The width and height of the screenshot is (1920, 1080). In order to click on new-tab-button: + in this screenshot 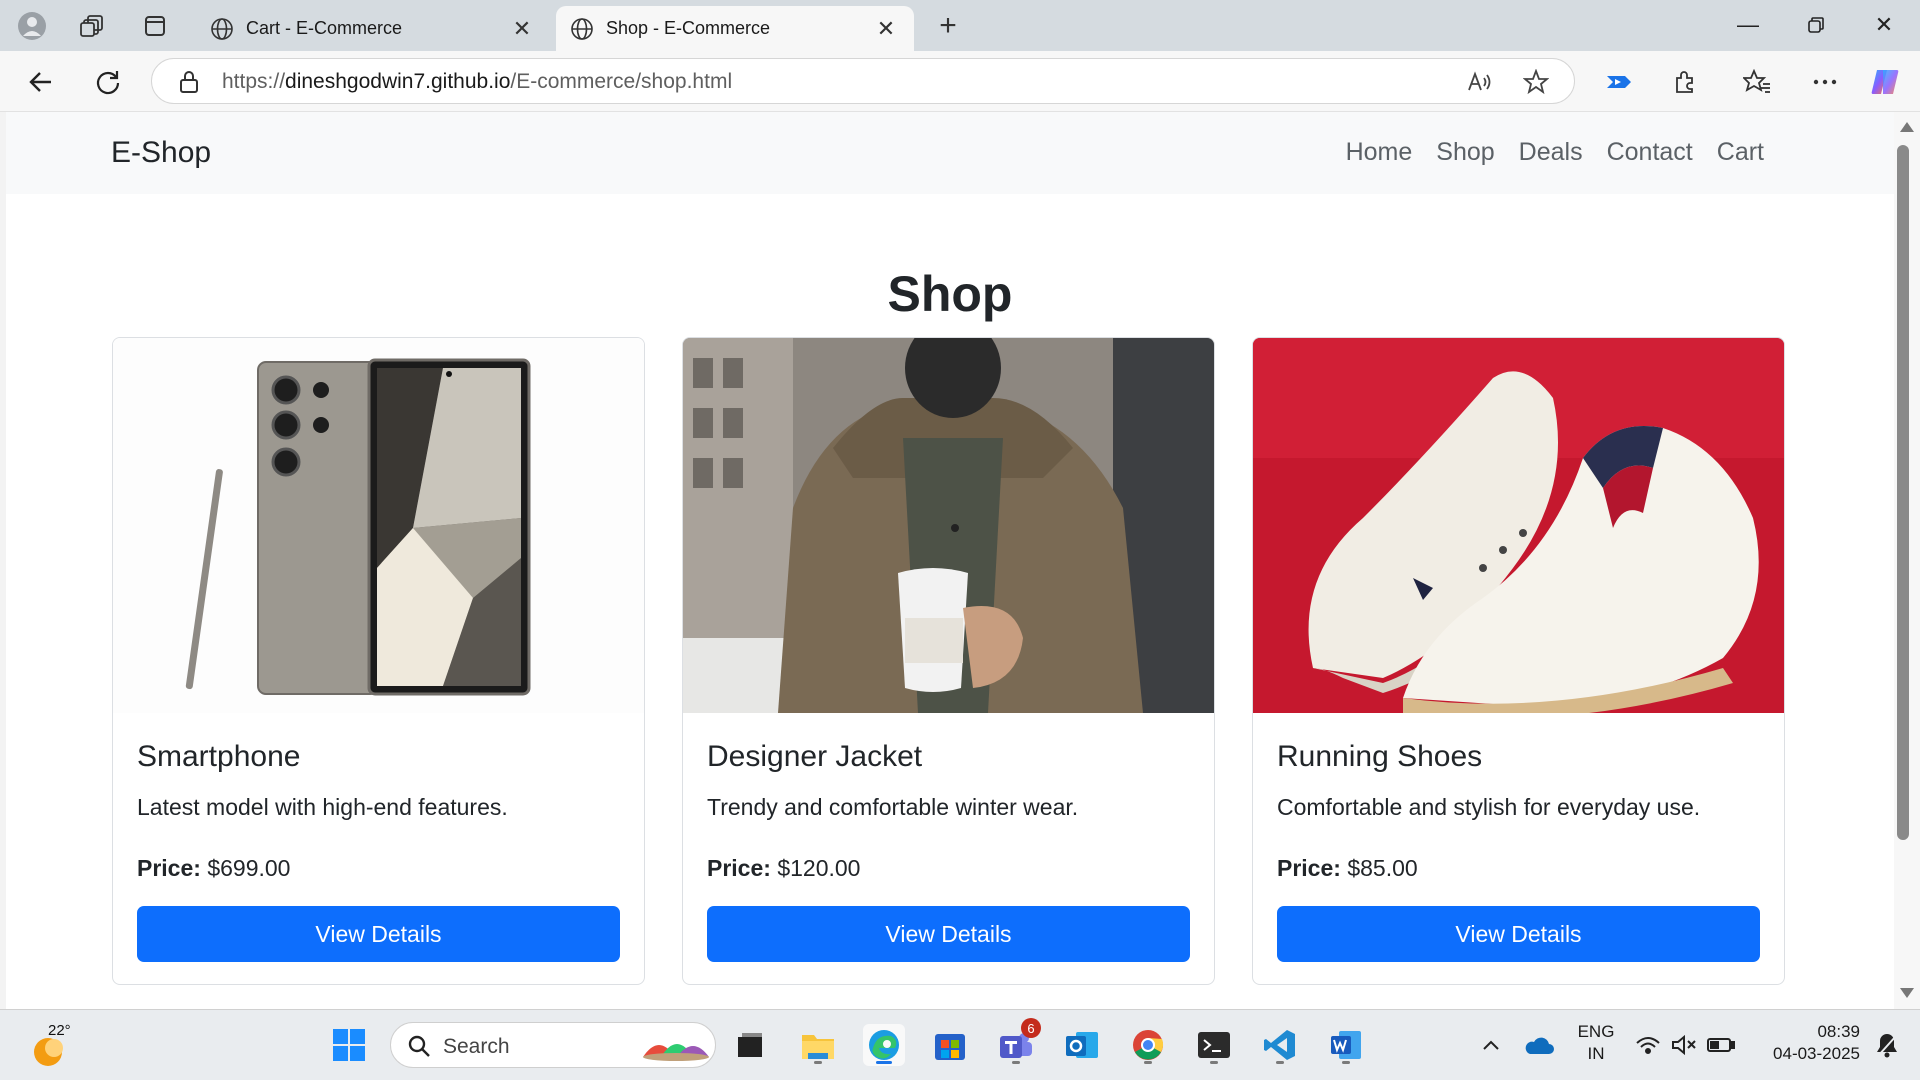, I will do `click(948, 26)`.